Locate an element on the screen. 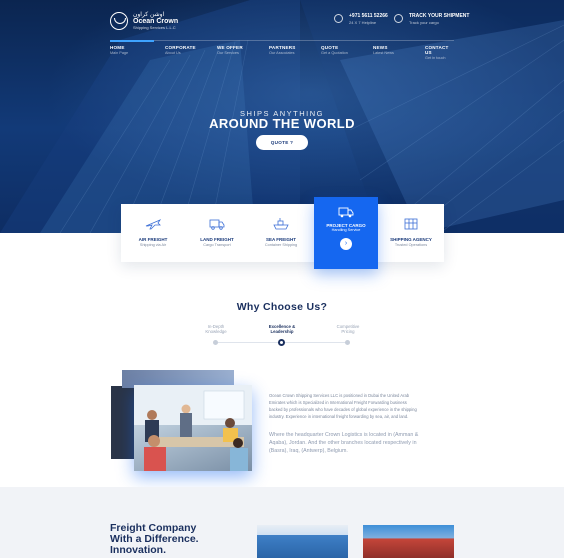 The width and height of the screenshot is (564, 558). service-subtitle: Cargo Transport is located at coordinates (217, 245).